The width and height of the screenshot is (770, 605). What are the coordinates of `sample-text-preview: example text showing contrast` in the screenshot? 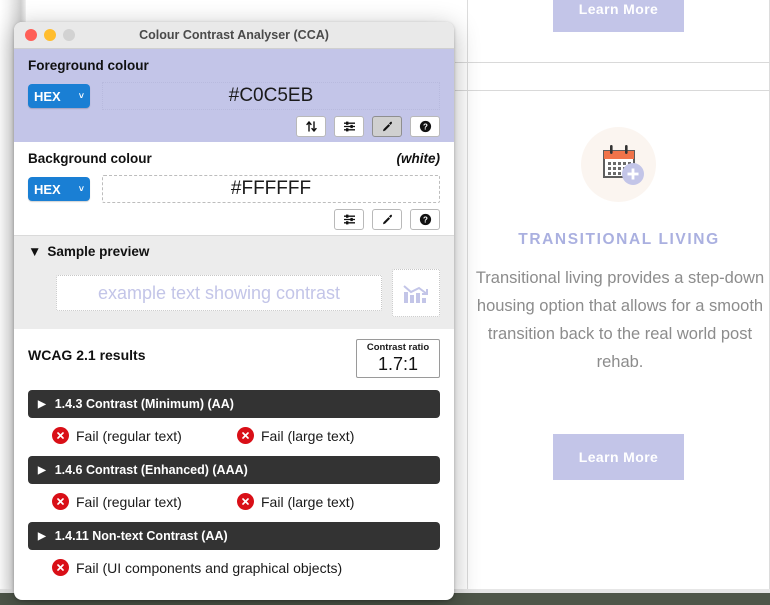 It's located at (219, 293).